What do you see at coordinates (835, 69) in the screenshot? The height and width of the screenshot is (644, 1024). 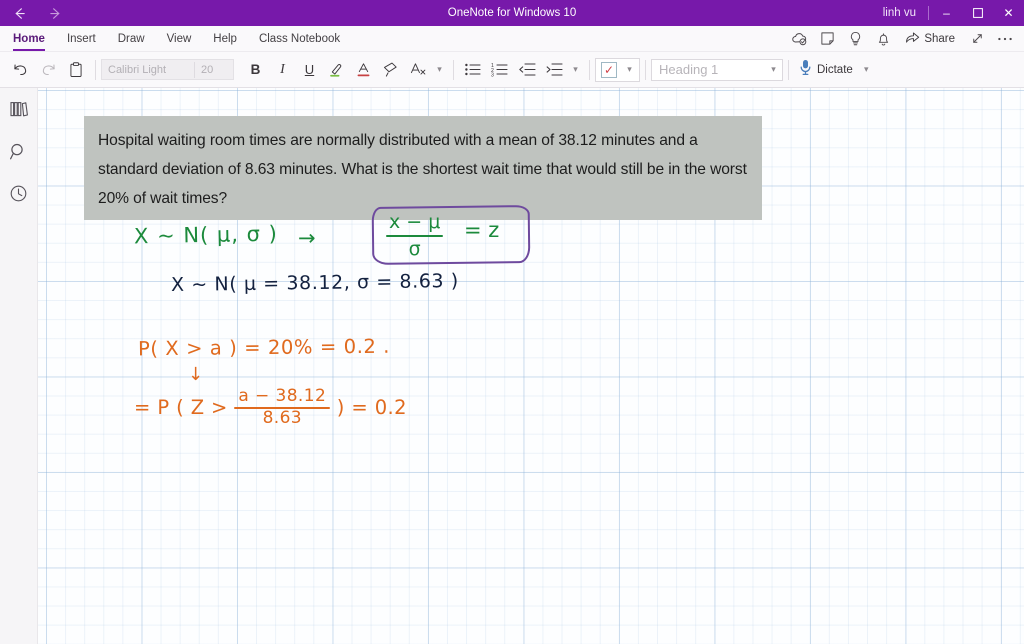 I see `dictate-label: Dictate` at bounding box center [835, 69].